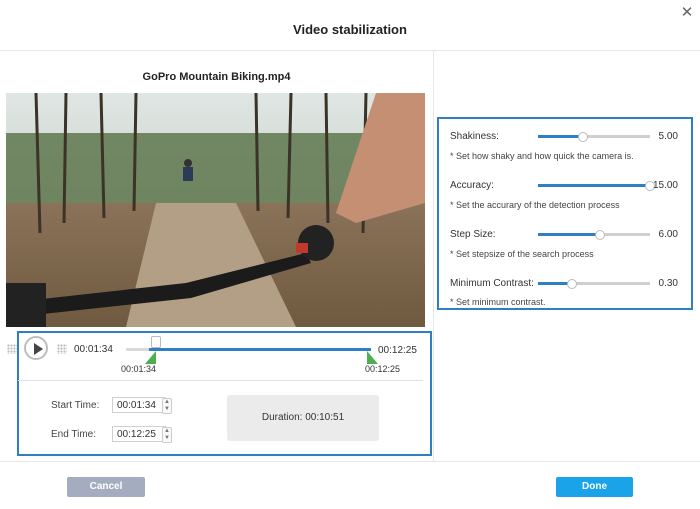 The height and width of the screenshot is (509, 700). I want to click on minimum-contrast-value: 0.30, so click(668, 283).